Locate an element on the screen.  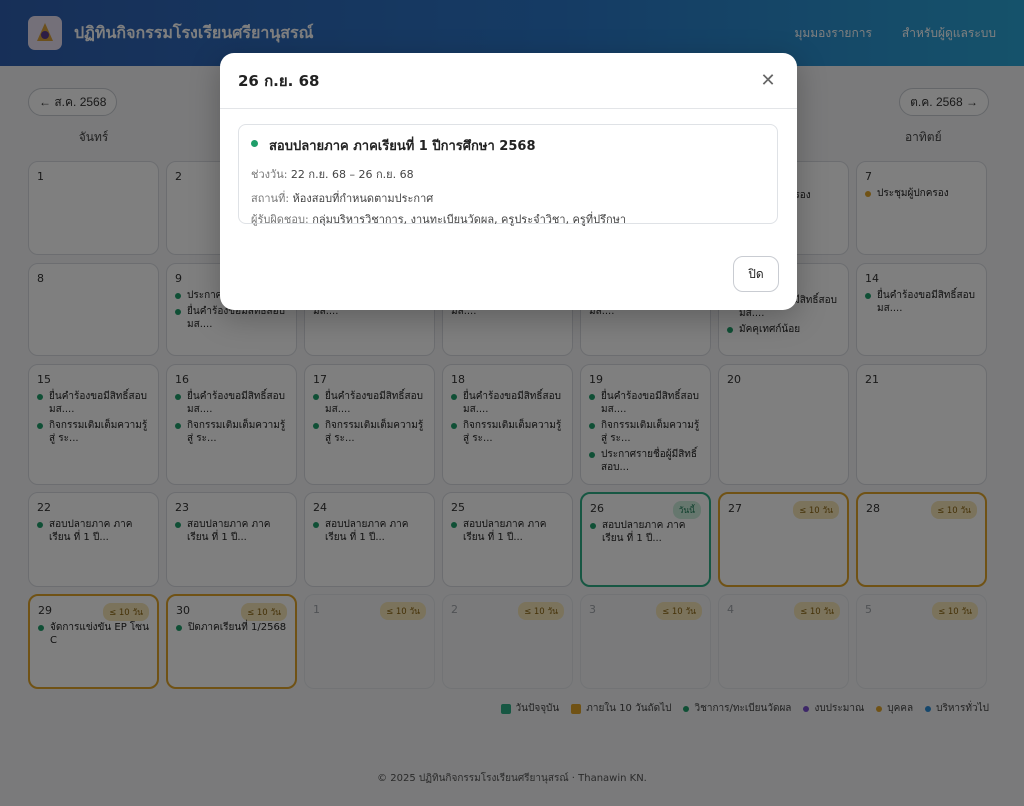
owner-label: ผู้รับผิดชอบ: is located at coordinates (280, 219).